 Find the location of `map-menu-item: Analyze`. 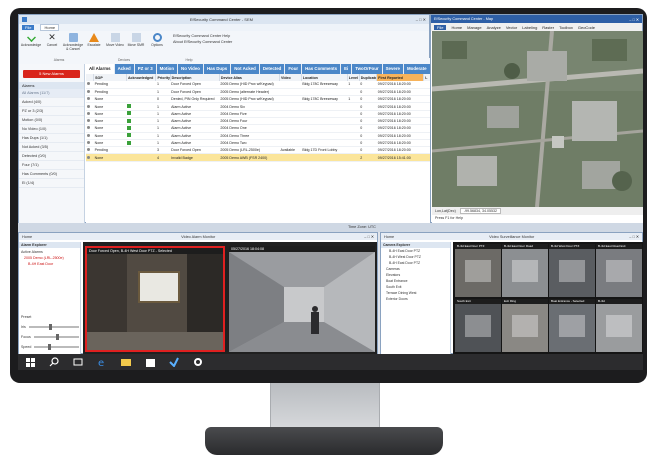

map-menu-item: Analyze is located at coordinates (494, 27).